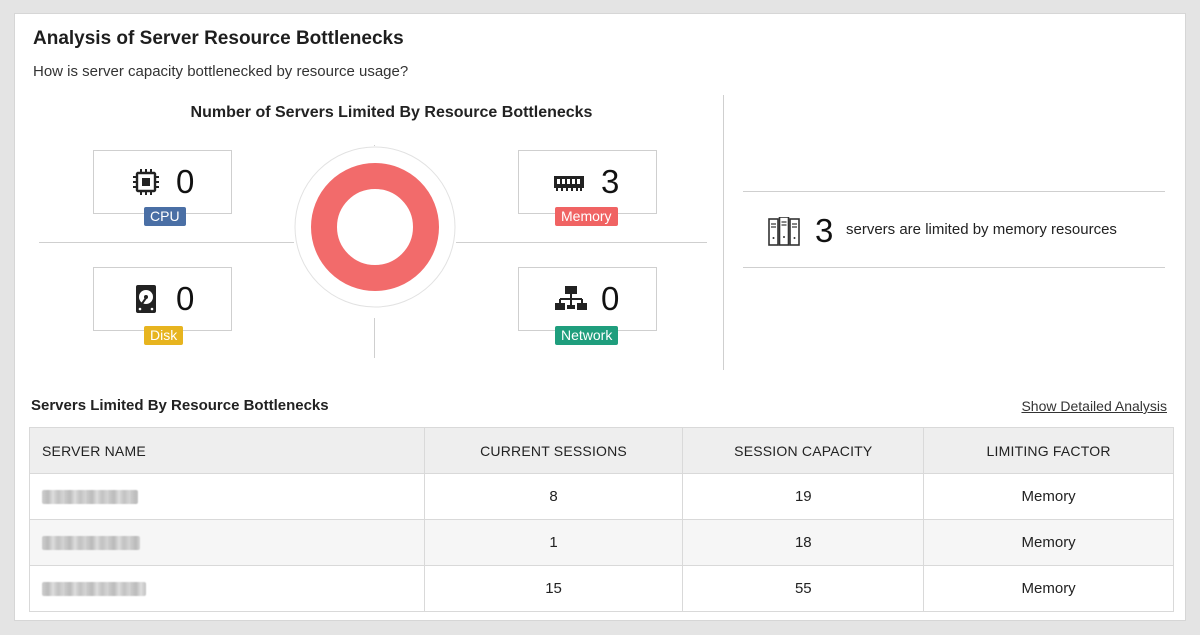  I want to click on server-rack-icon, so click(784, 231).